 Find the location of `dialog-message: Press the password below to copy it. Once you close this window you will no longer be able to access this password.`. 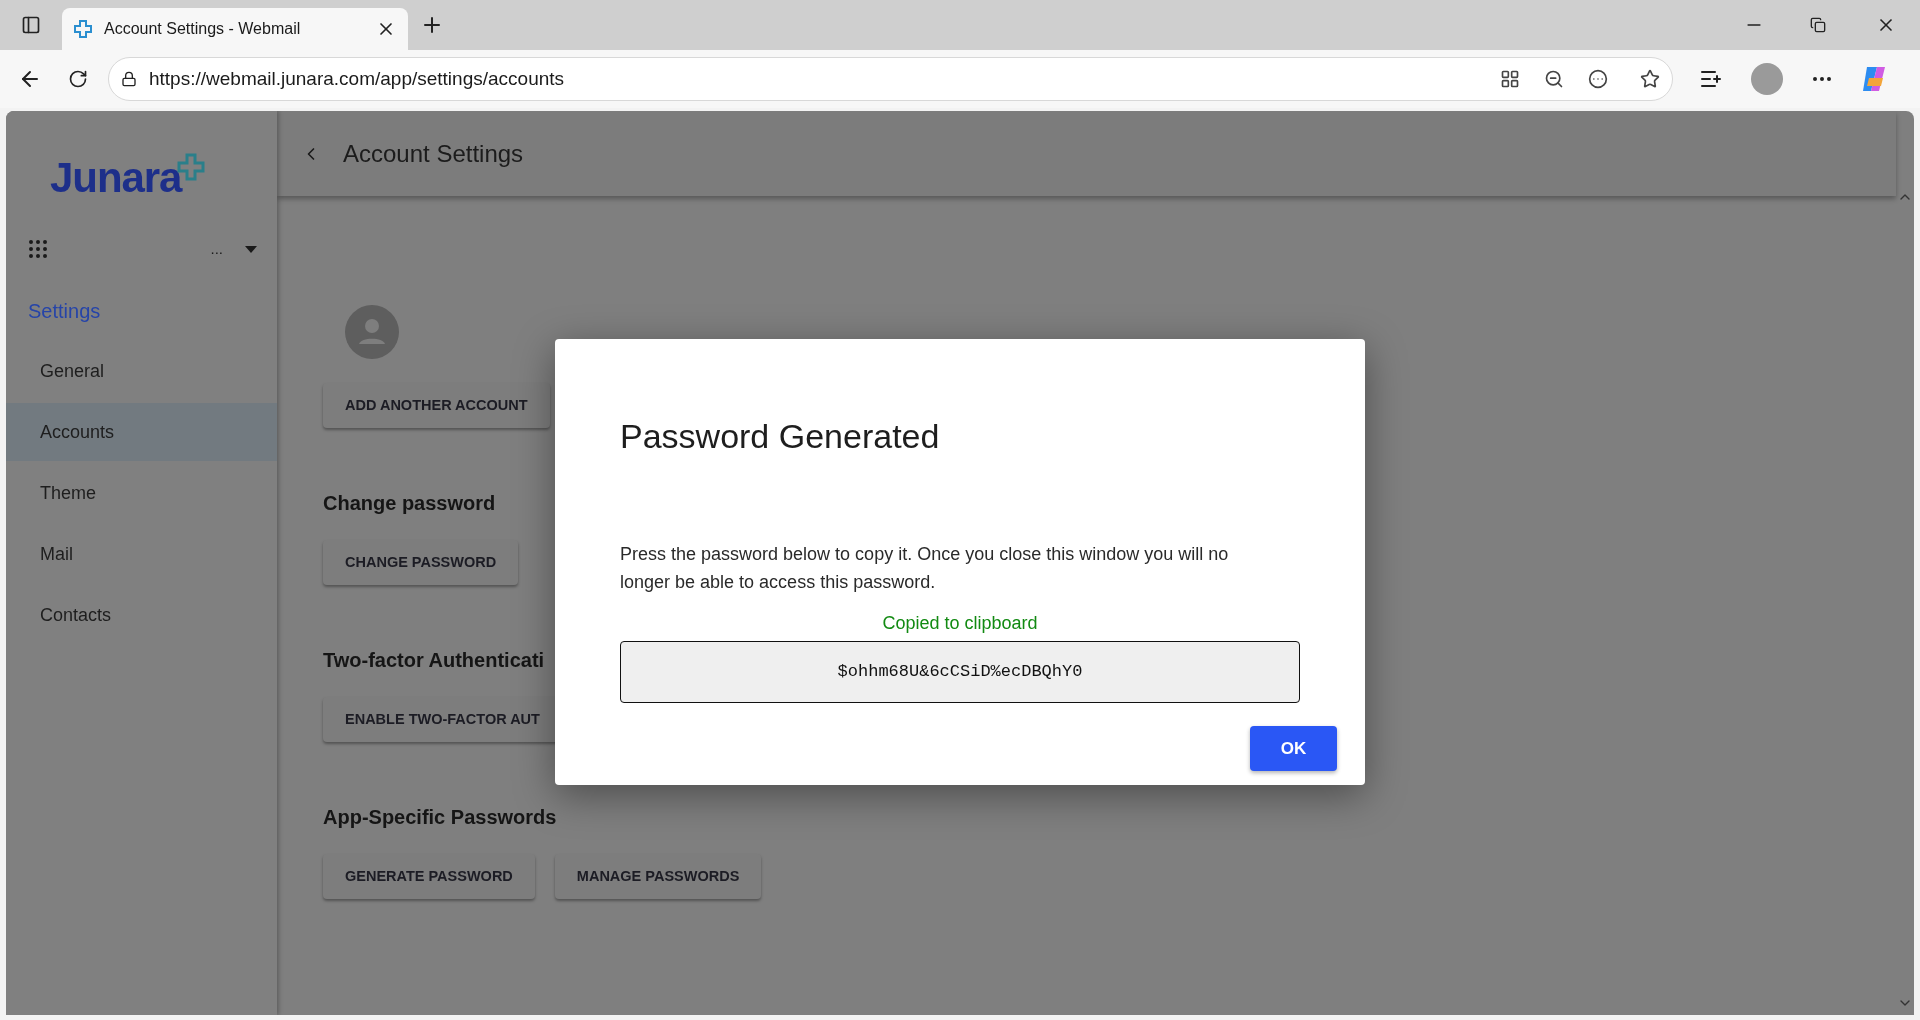

dialog-message: Press the password below to copy it. Once you close this window you will no longer be able to access this password. is located at coordinates (925, 568).